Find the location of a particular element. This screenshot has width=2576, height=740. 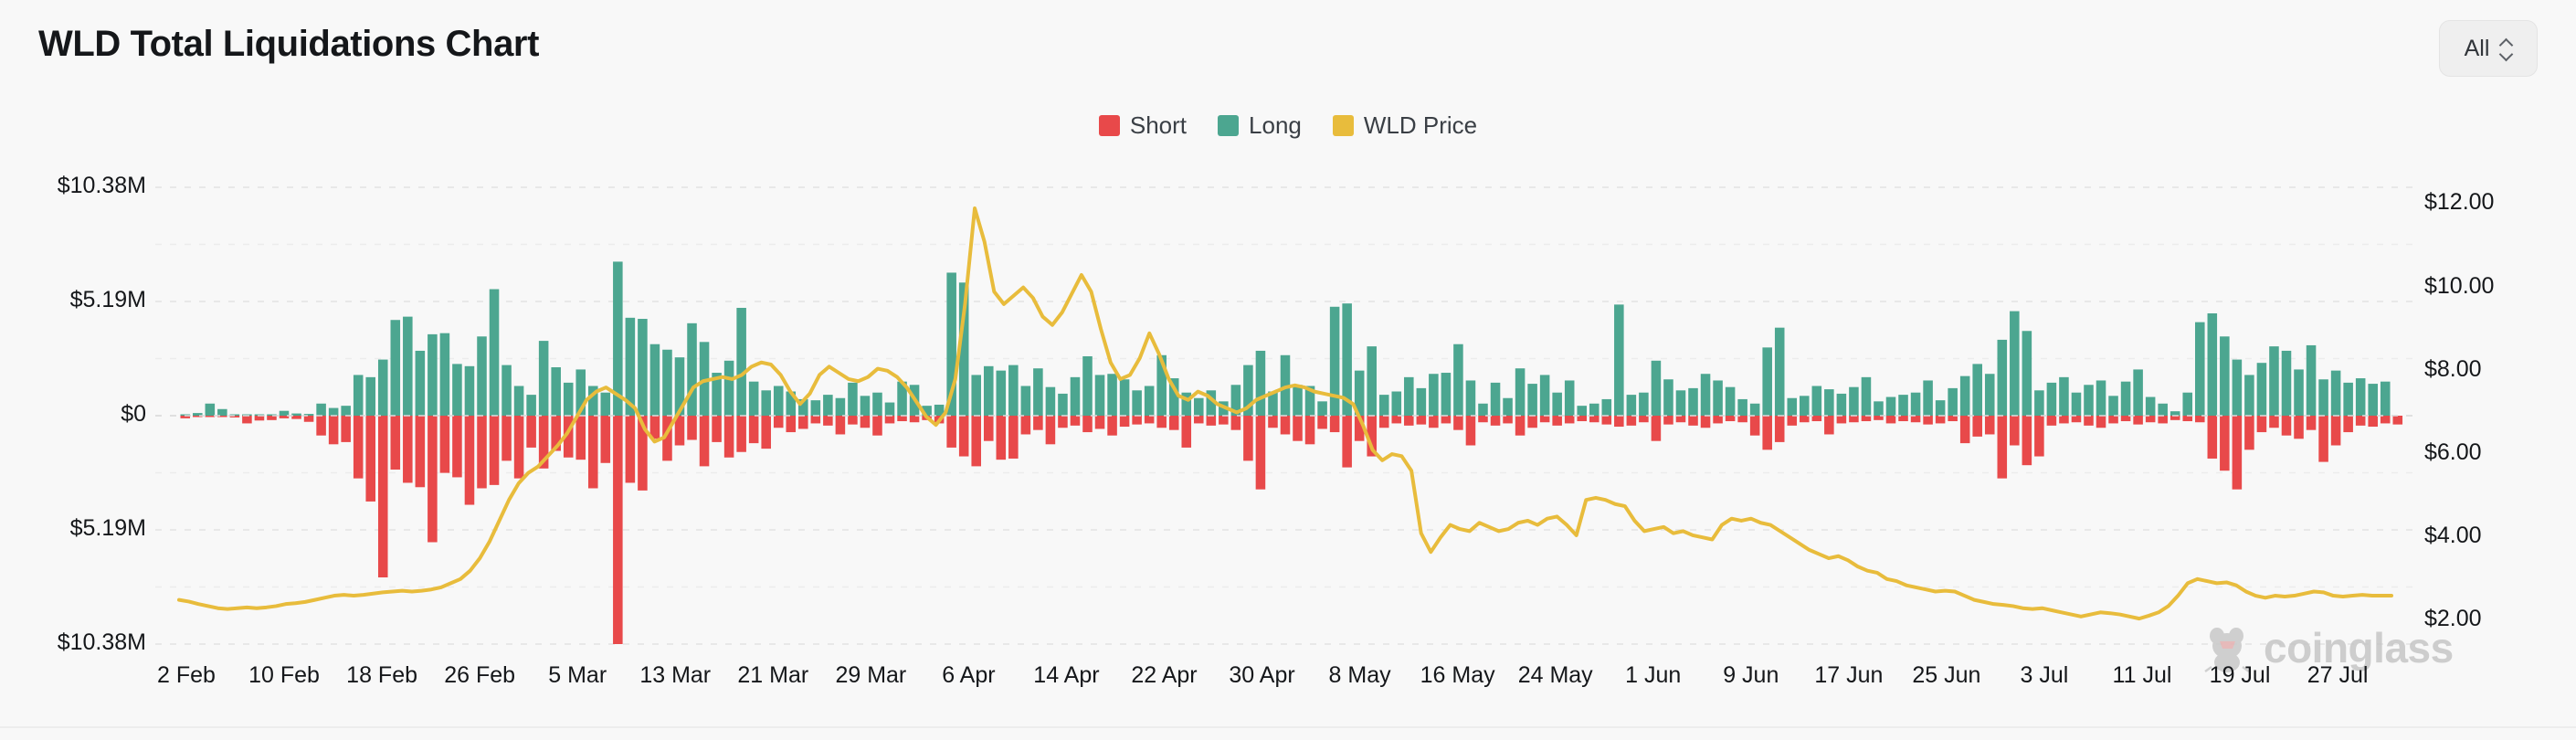

legend-item-long: Long is located at coordinates (1260, 125).